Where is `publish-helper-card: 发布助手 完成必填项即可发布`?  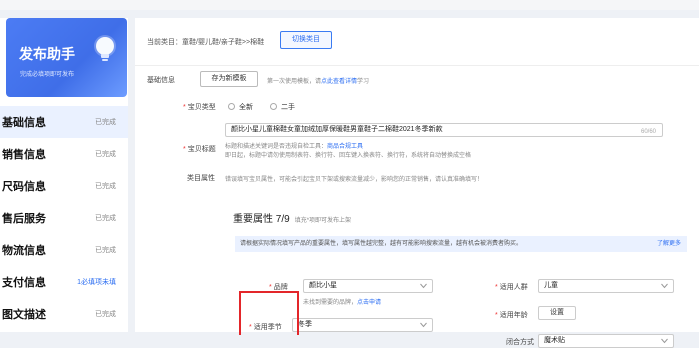 publish-helper-card: 发布助手 完成必填项即可发布 is located at coordinates (66, 57).